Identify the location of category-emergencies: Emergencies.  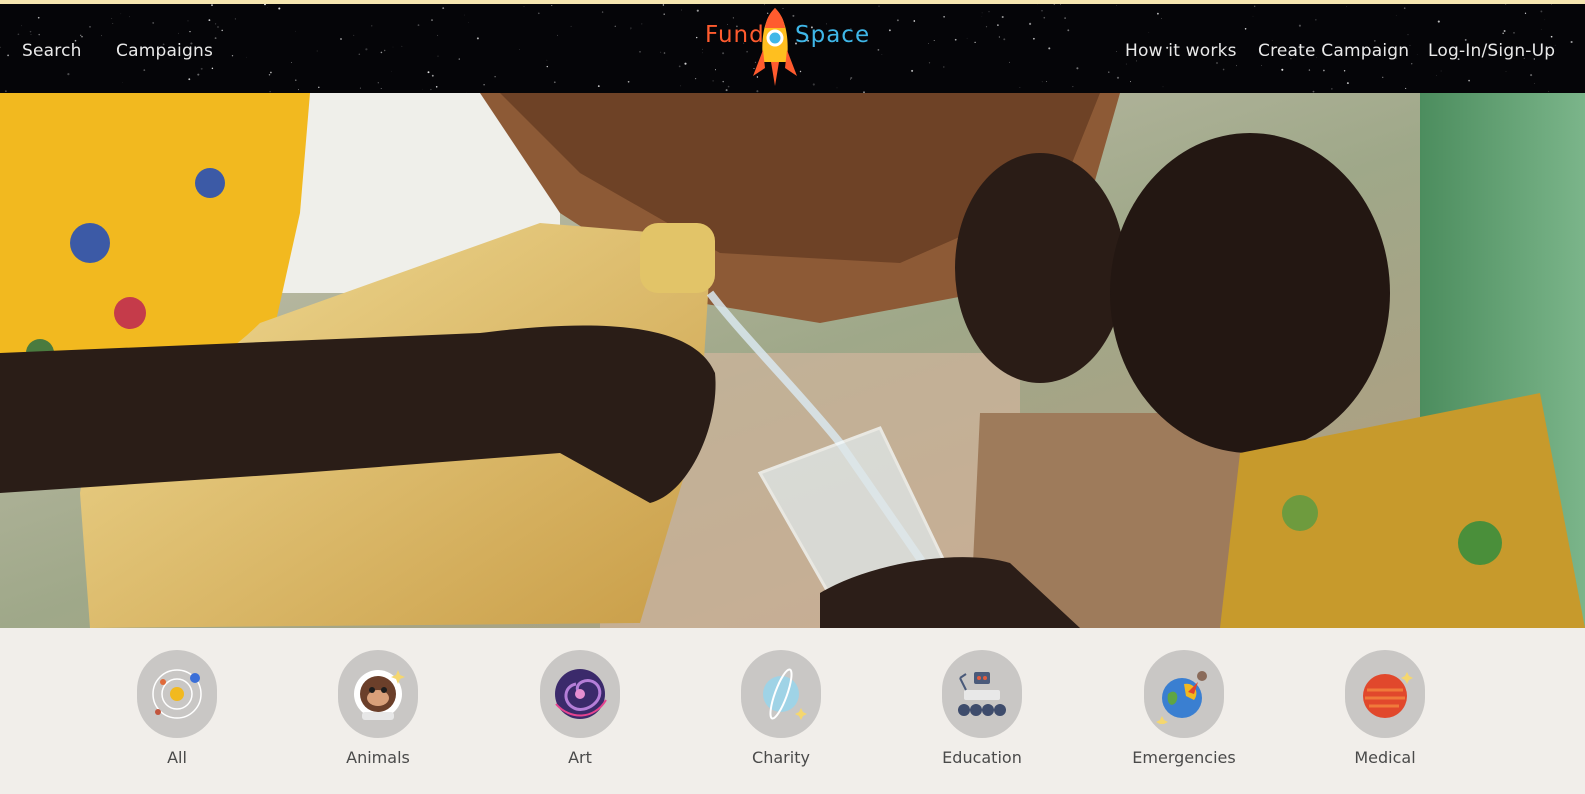
(1184, 708).